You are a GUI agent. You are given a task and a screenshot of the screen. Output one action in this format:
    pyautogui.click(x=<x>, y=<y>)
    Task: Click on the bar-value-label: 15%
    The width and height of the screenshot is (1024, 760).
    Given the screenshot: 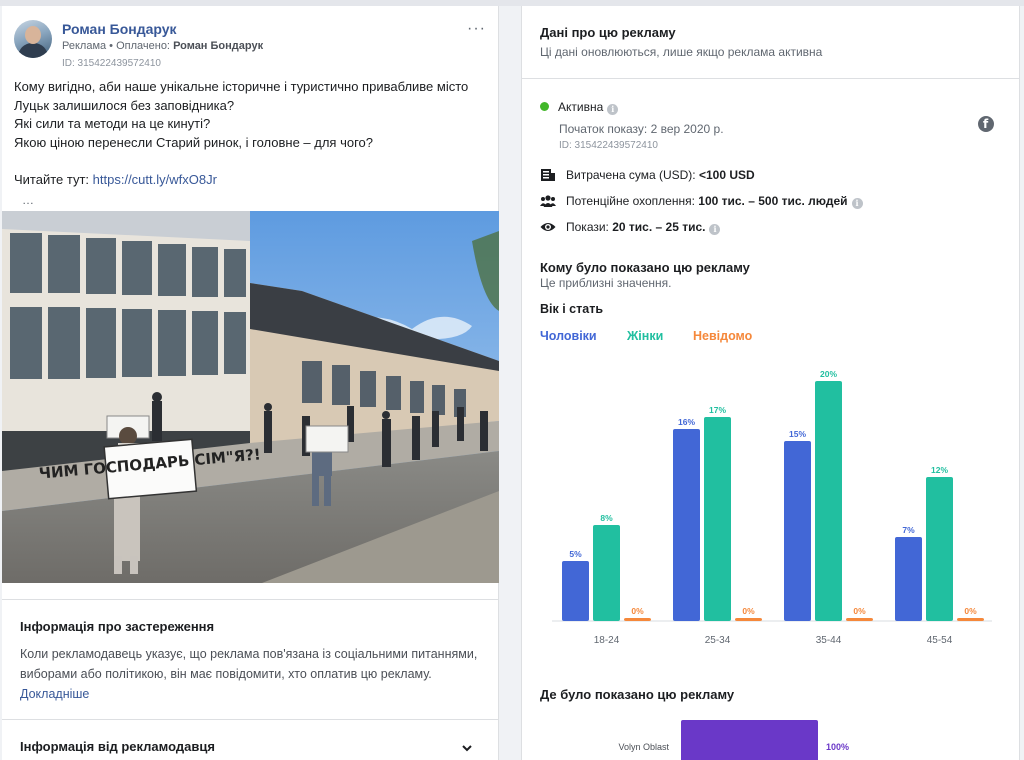 What is the action you would take?
    pyautogui.click(x=797, y=434)
    